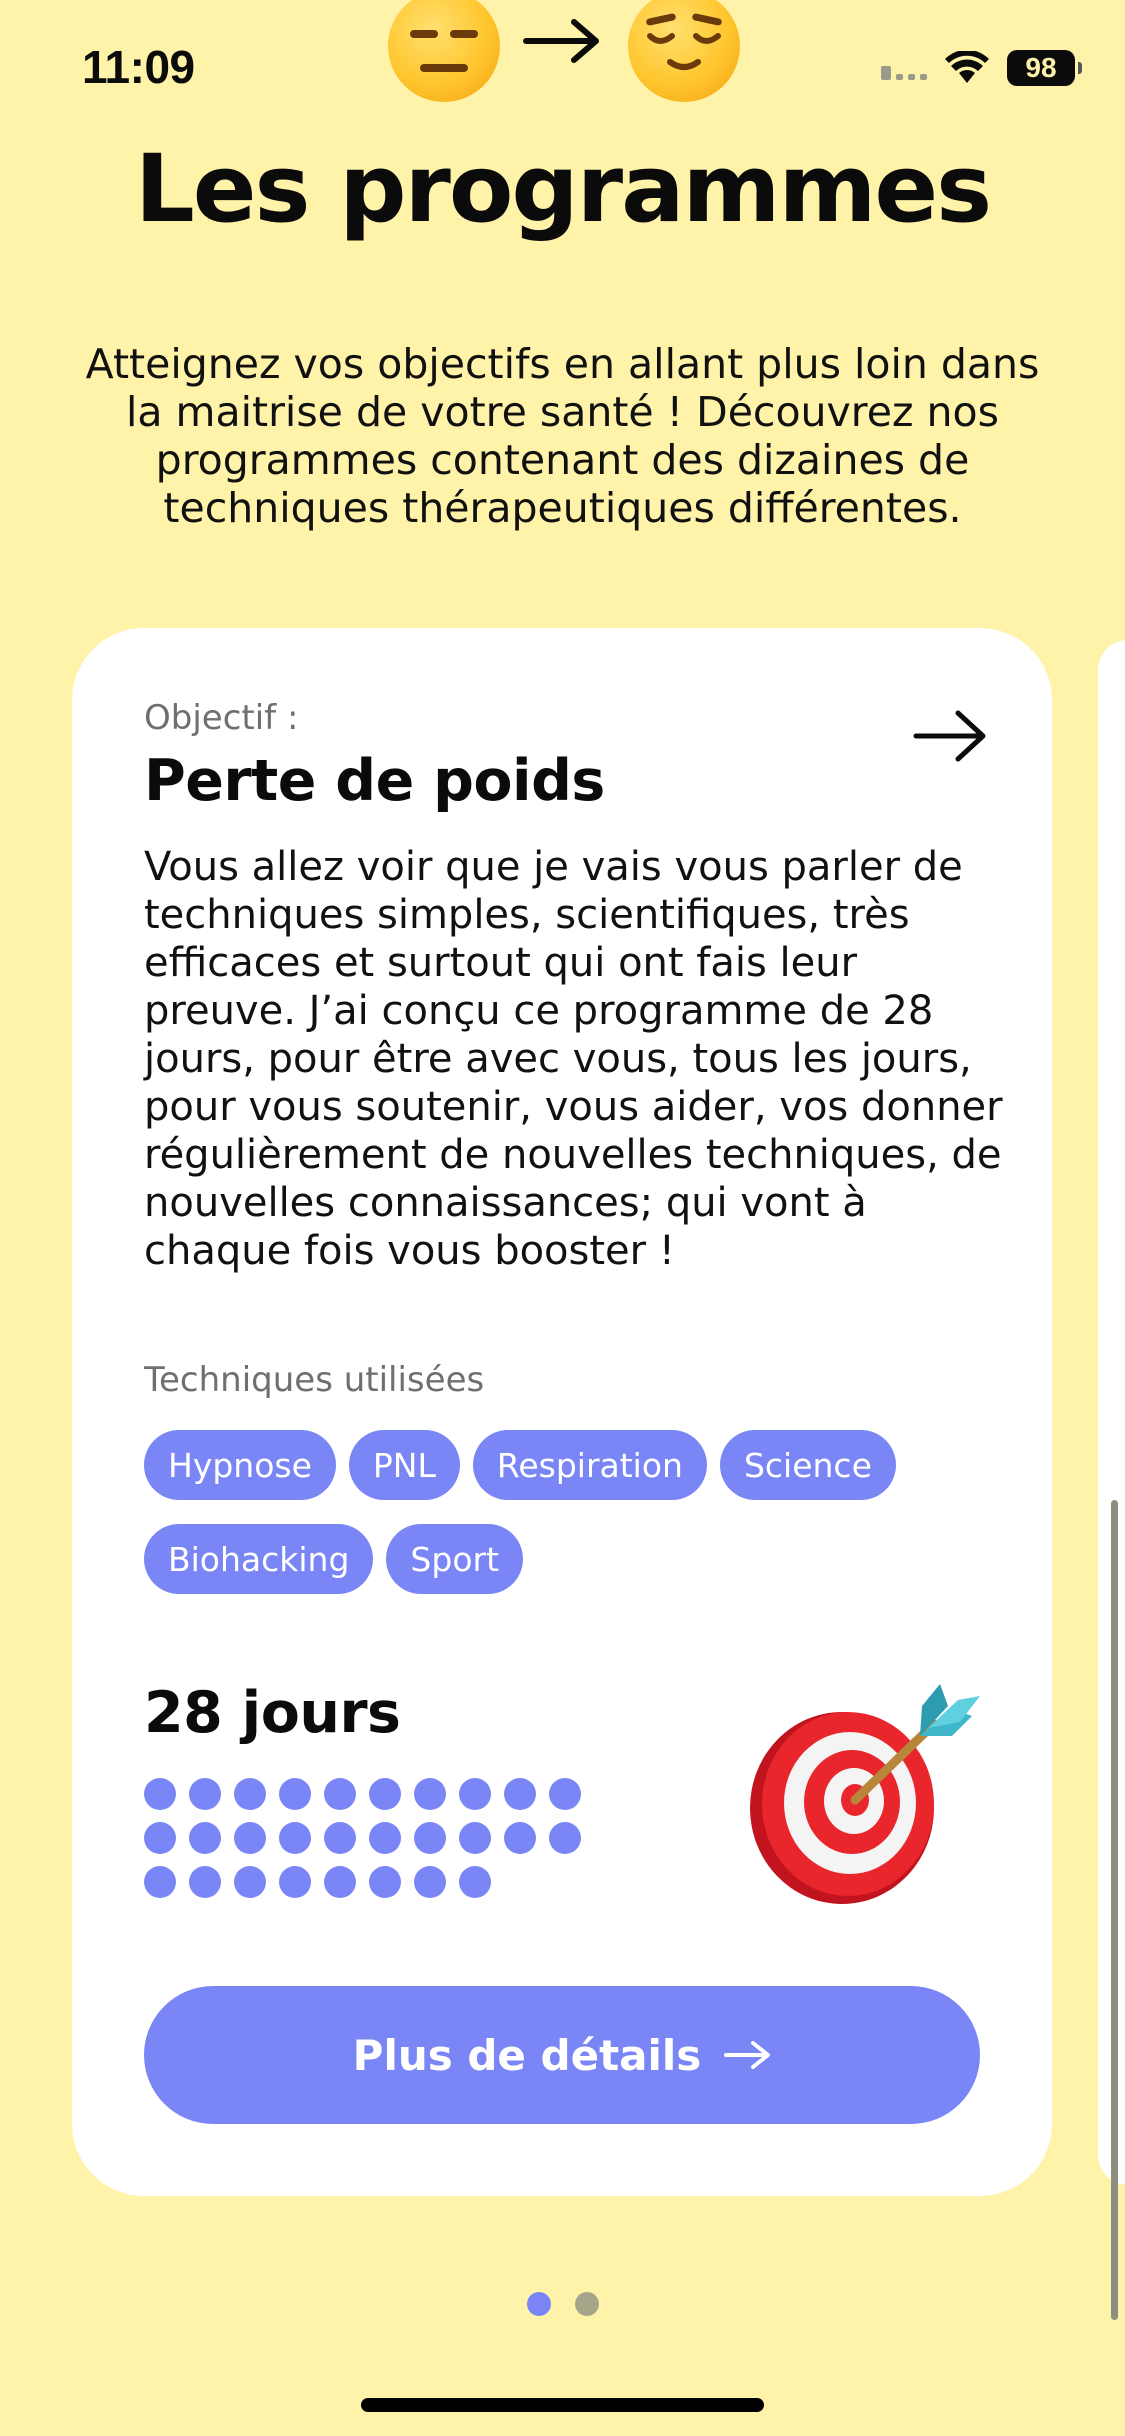  Describe the element at coordinates (272, 1713) in the screenshot. I see `program-duration: 28 jours` at that location.